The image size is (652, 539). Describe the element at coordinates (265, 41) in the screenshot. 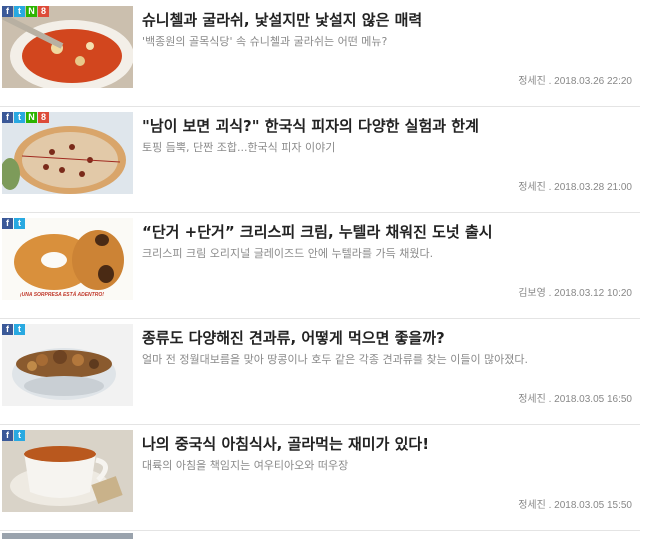

I see `article-description: '백종원의 골목식당' 속 슈니첼과 굴라쉬는 어떤 메뉴?` at that location.